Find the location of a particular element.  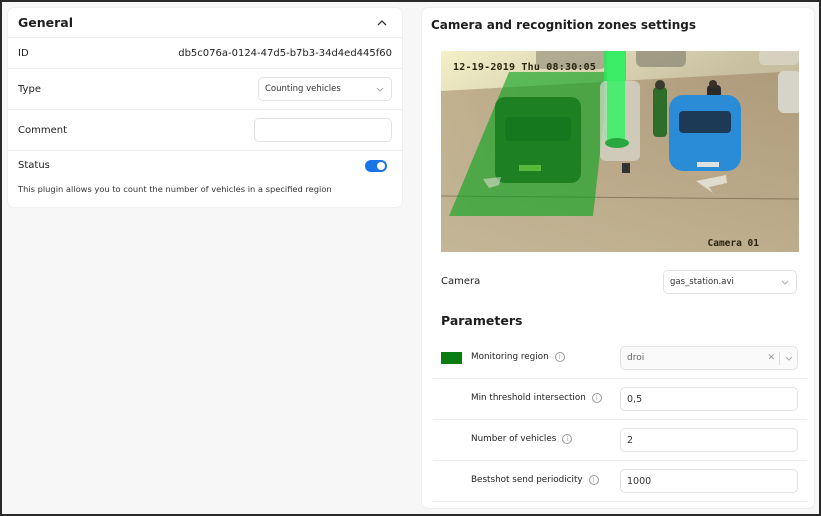

general-title: General is located at coordinates (45, 22).